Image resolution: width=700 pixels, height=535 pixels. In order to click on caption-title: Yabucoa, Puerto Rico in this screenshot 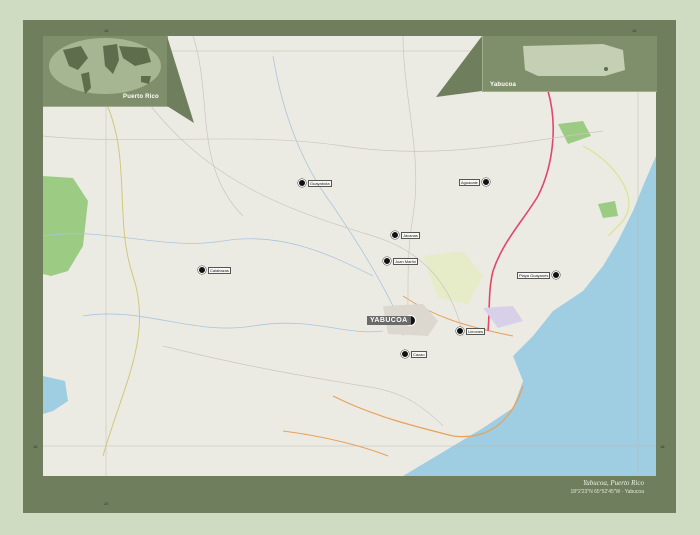, I will do `click(613, 483)`.